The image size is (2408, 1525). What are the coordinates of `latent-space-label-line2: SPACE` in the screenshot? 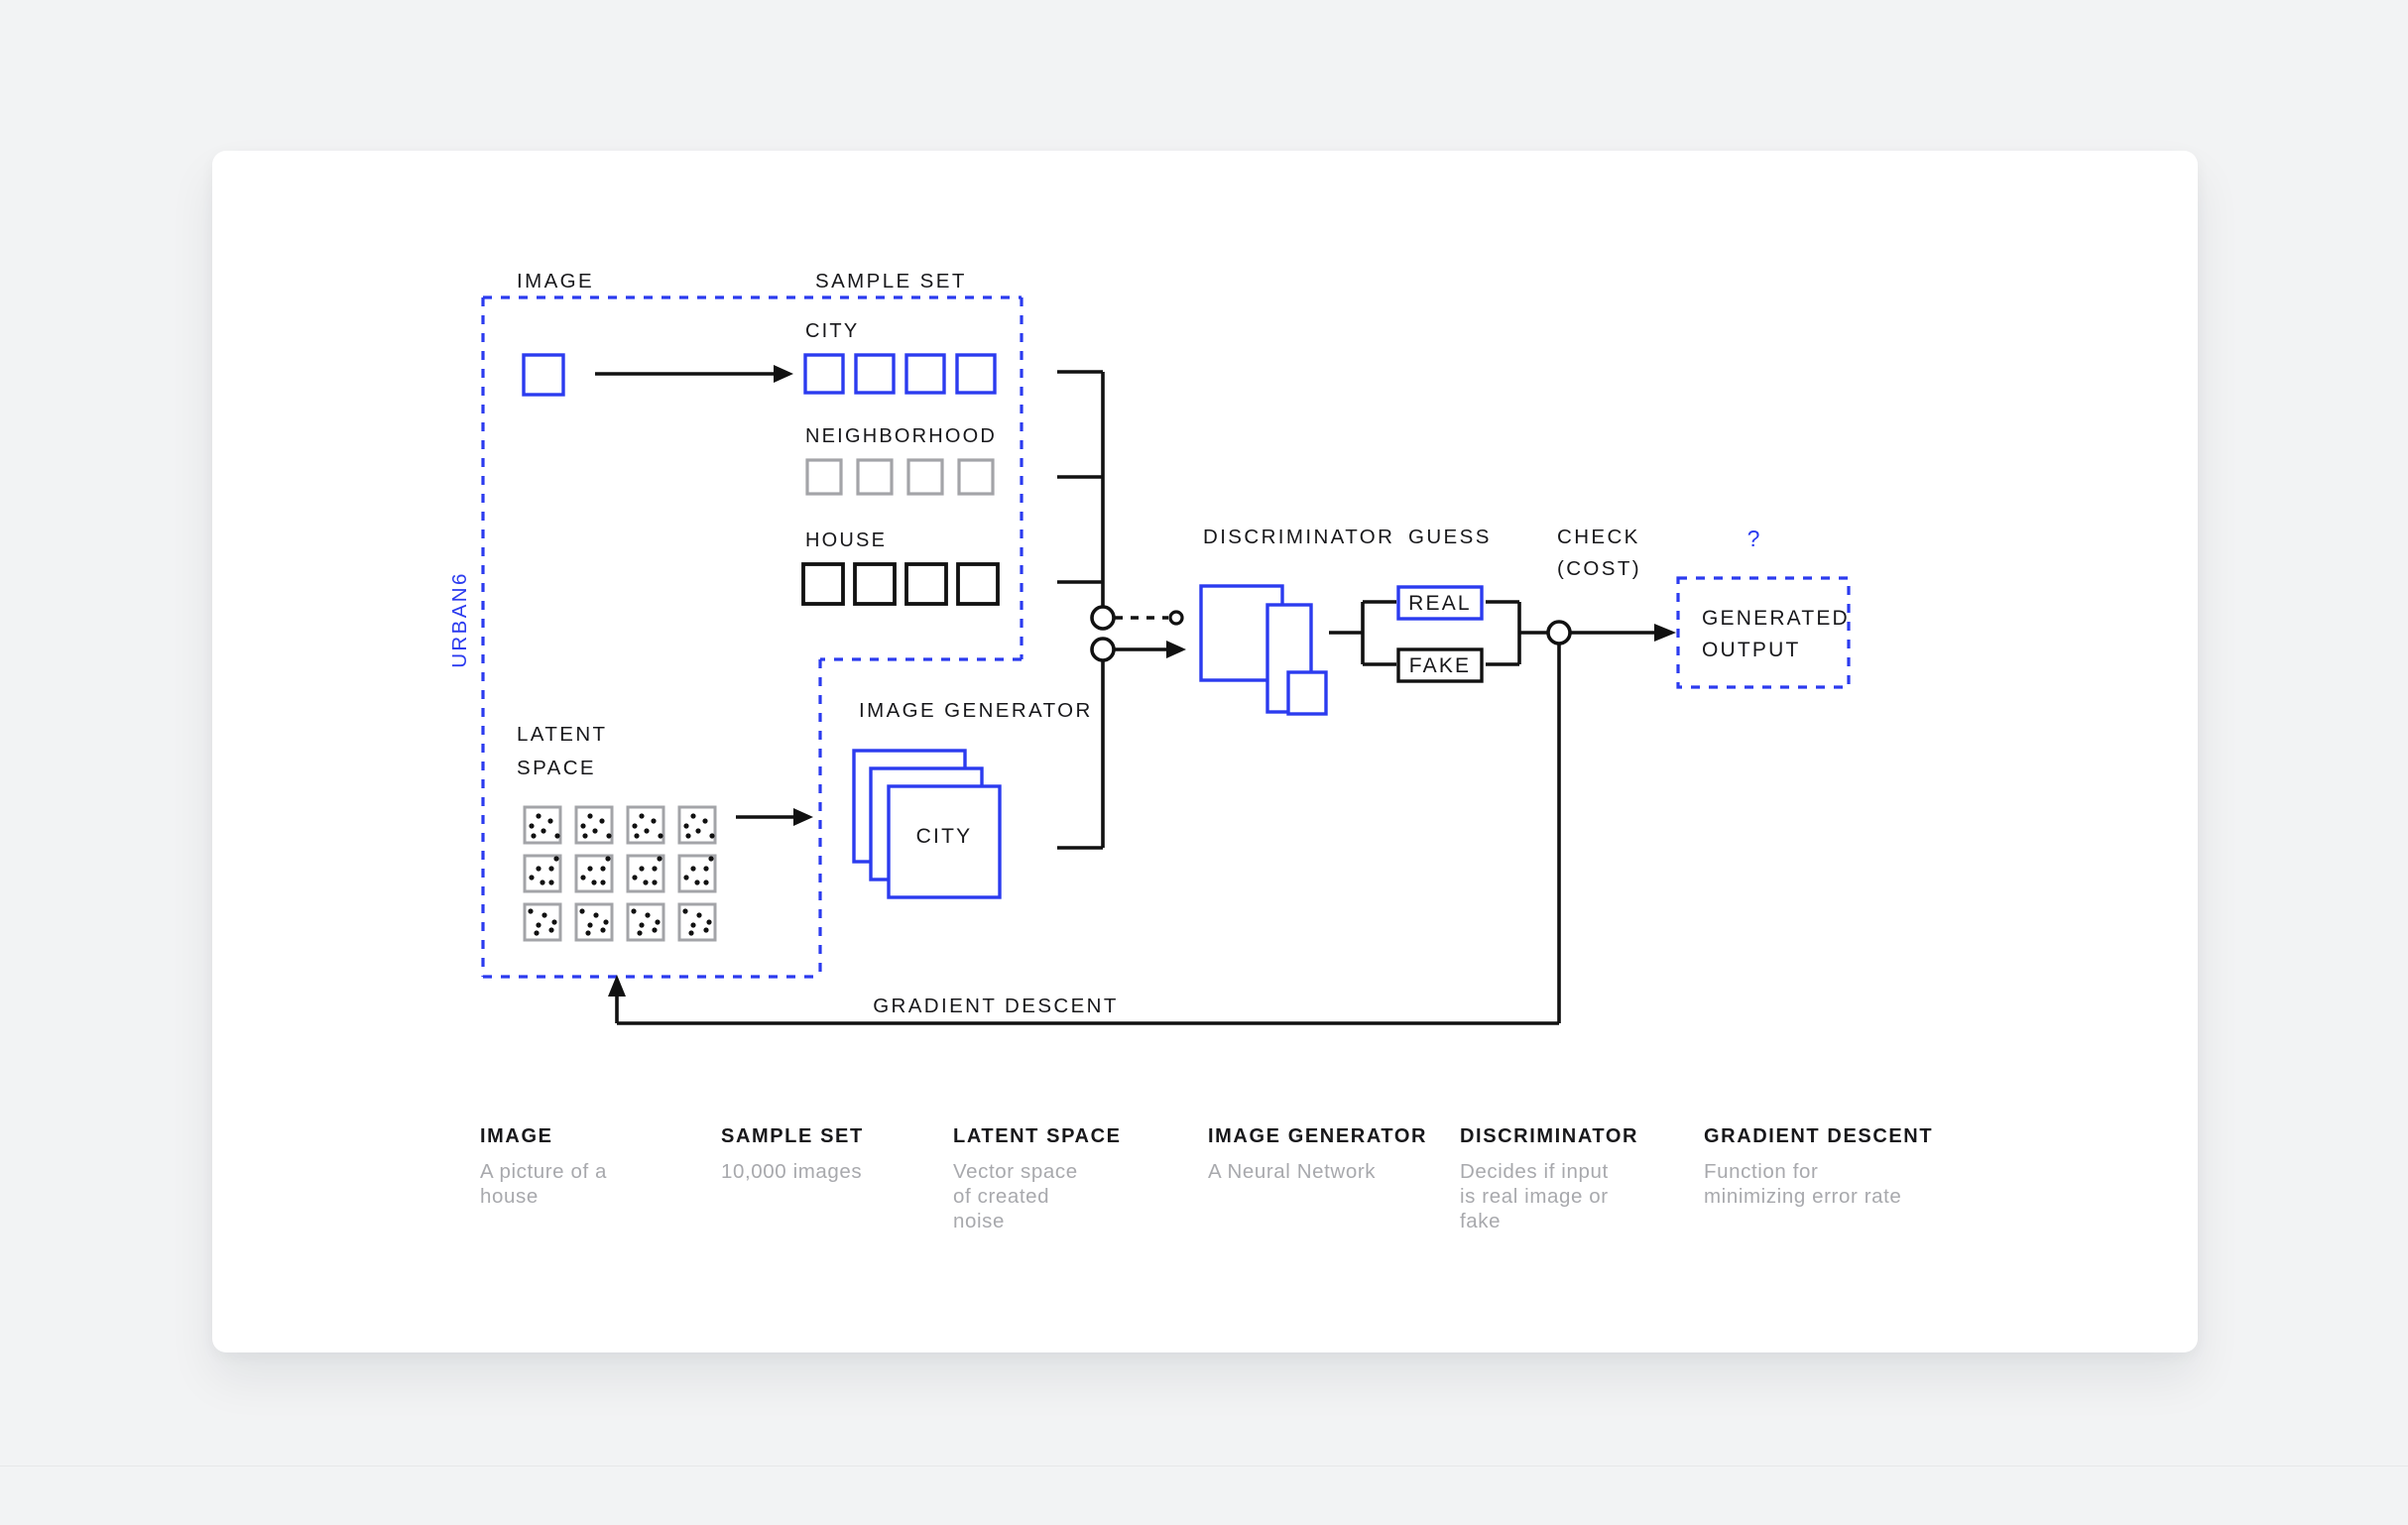 It's located at (556, 768).